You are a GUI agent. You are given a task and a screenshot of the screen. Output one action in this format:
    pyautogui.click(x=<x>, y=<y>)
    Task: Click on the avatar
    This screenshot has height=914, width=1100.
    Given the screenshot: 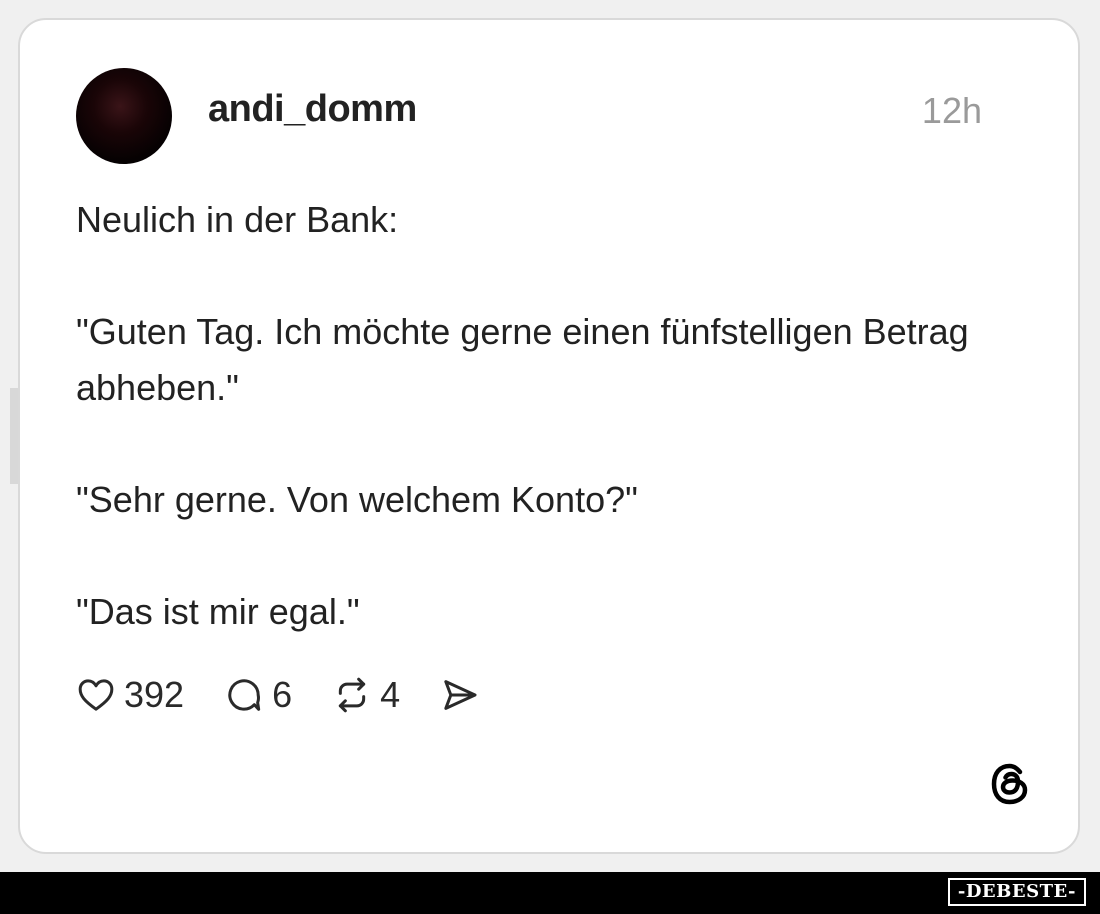 What is the action you would take?
    pyautogui.click(x=124, y=116)
    